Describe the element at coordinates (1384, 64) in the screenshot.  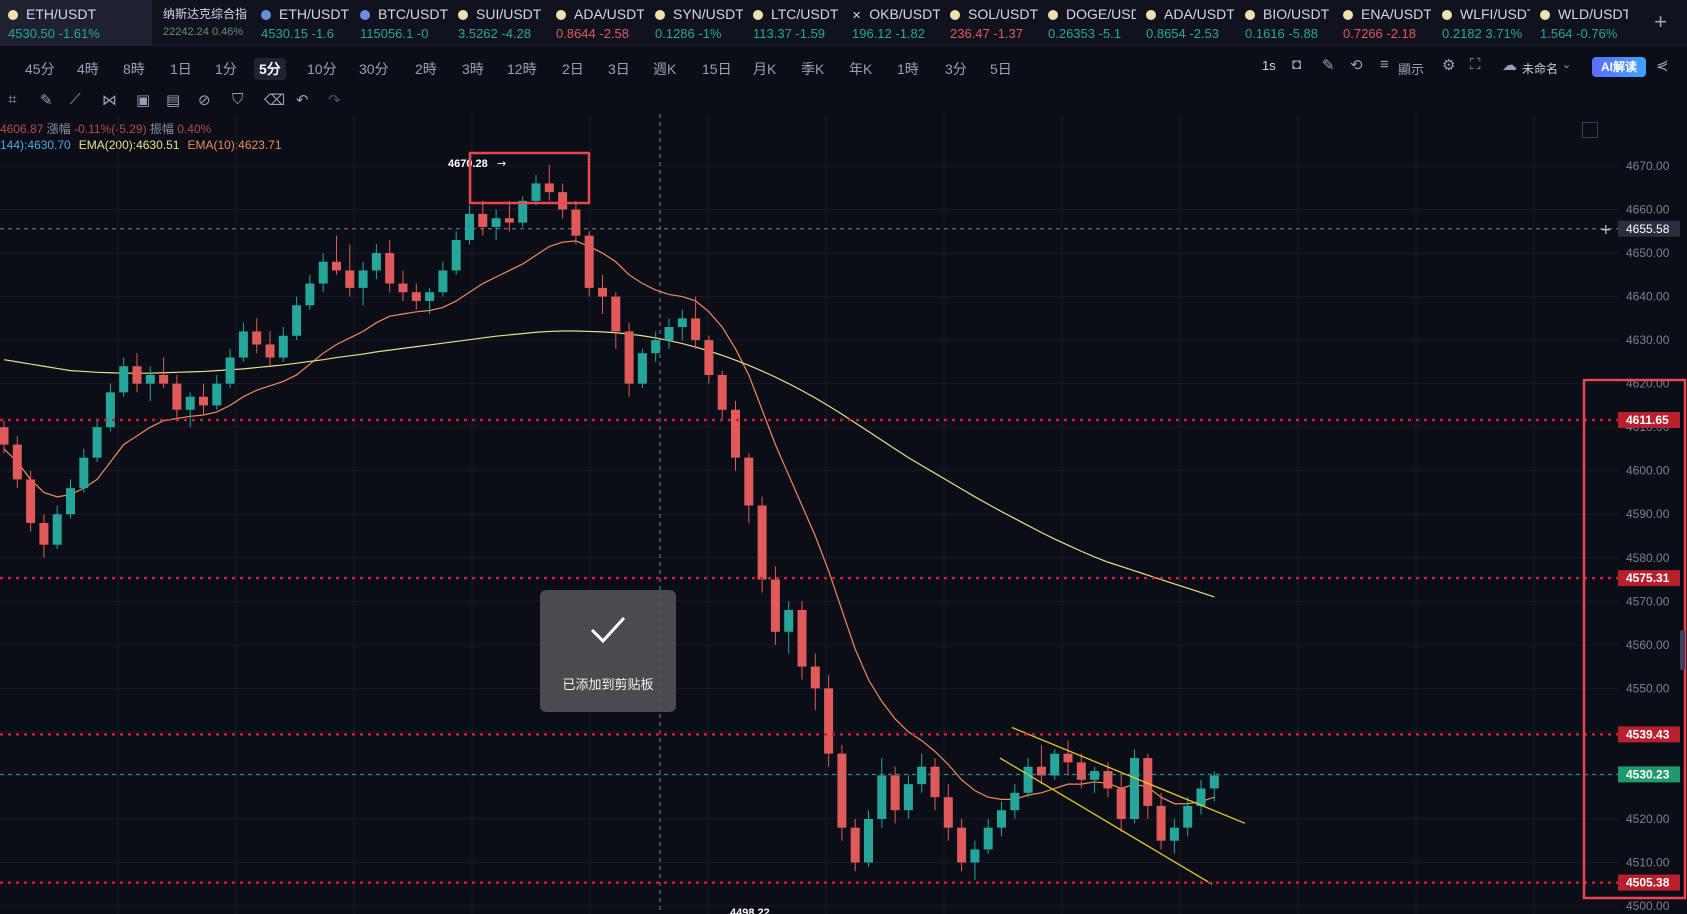
I see `menu-icon: ≡` at that location.